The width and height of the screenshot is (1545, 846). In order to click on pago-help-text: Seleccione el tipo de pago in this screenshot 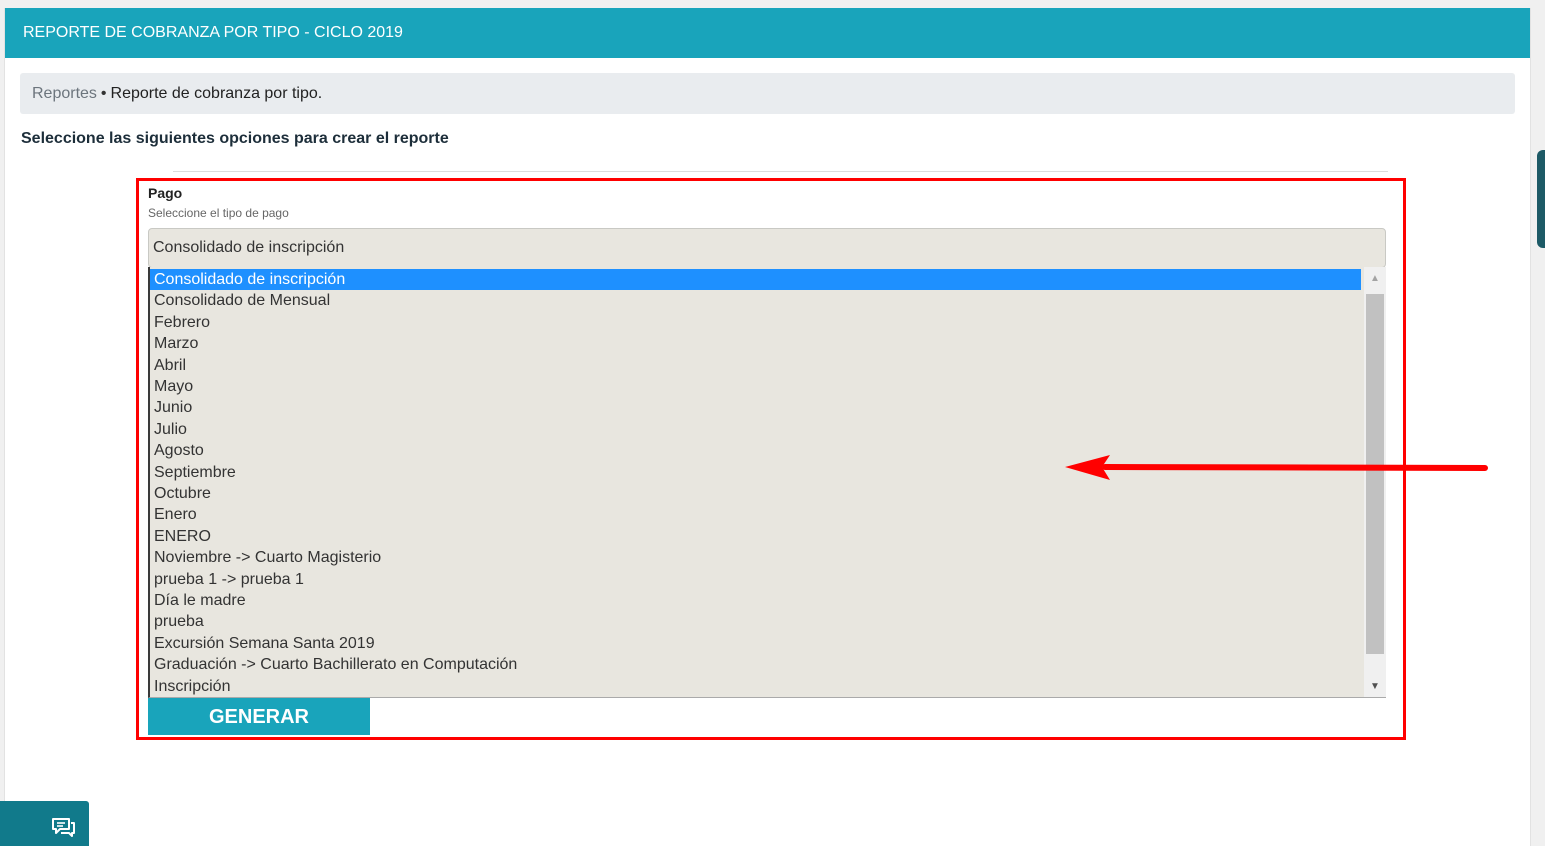, I will do `click(218, 213)`.